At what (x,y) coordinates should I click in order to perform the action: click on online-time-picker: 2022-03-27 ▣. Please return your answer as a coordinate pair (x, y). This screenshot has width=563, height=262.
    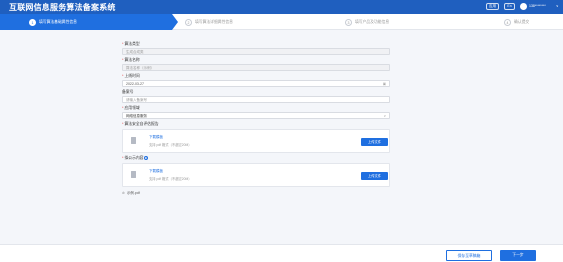
    Looking at the image, I should click on (256, 83).